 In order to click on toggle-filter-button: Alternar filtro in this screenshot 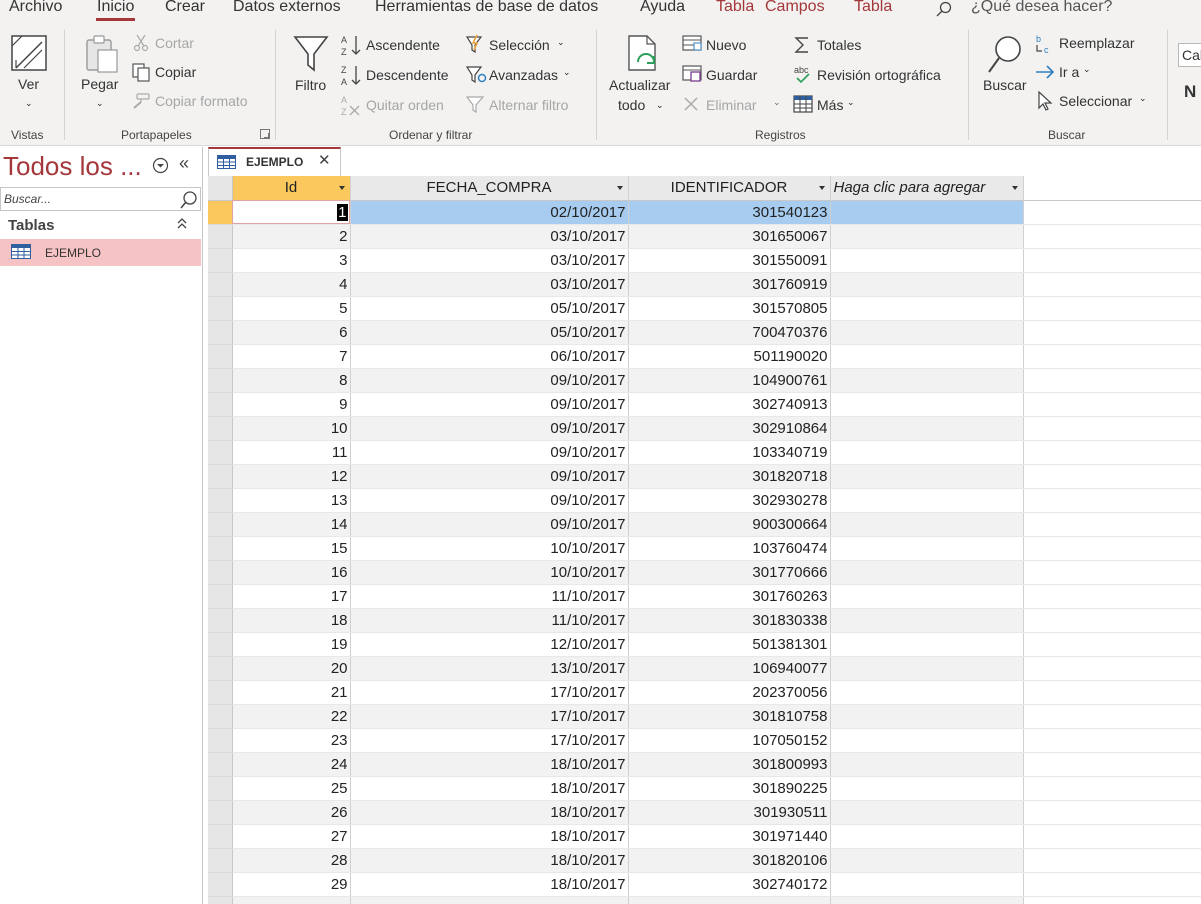, I will do `click(528, 105)`.